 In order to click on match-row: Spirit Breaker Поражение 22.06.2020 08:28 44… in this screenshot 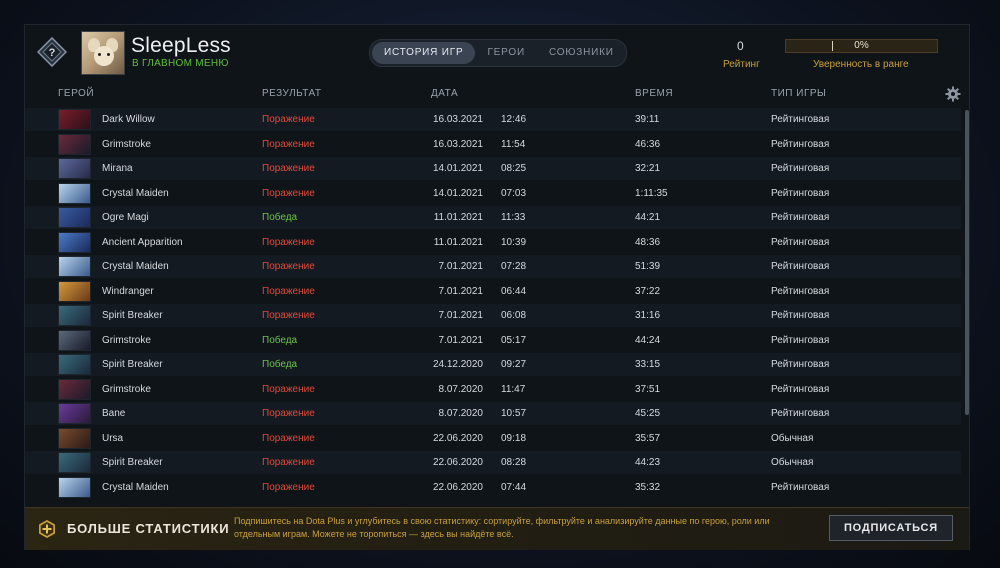, I will do `click(493, 462)`.